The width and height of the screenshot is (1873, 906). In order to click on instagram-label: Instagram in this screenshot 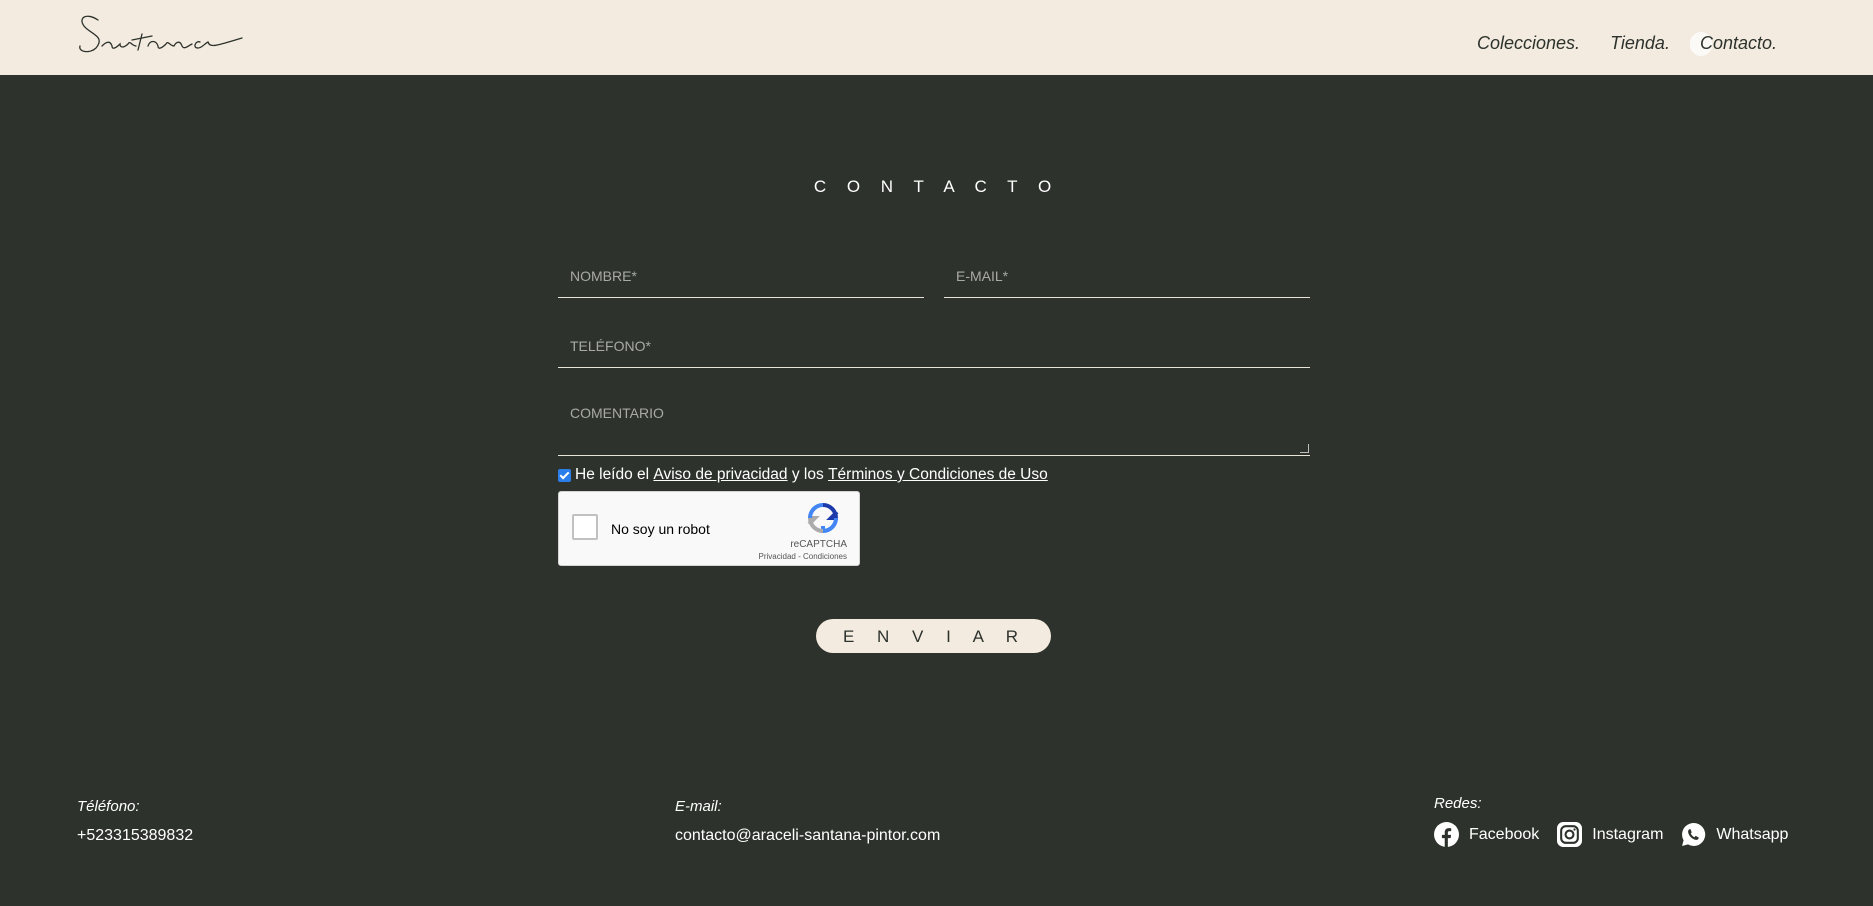, I will do `click(1628, 834)`.